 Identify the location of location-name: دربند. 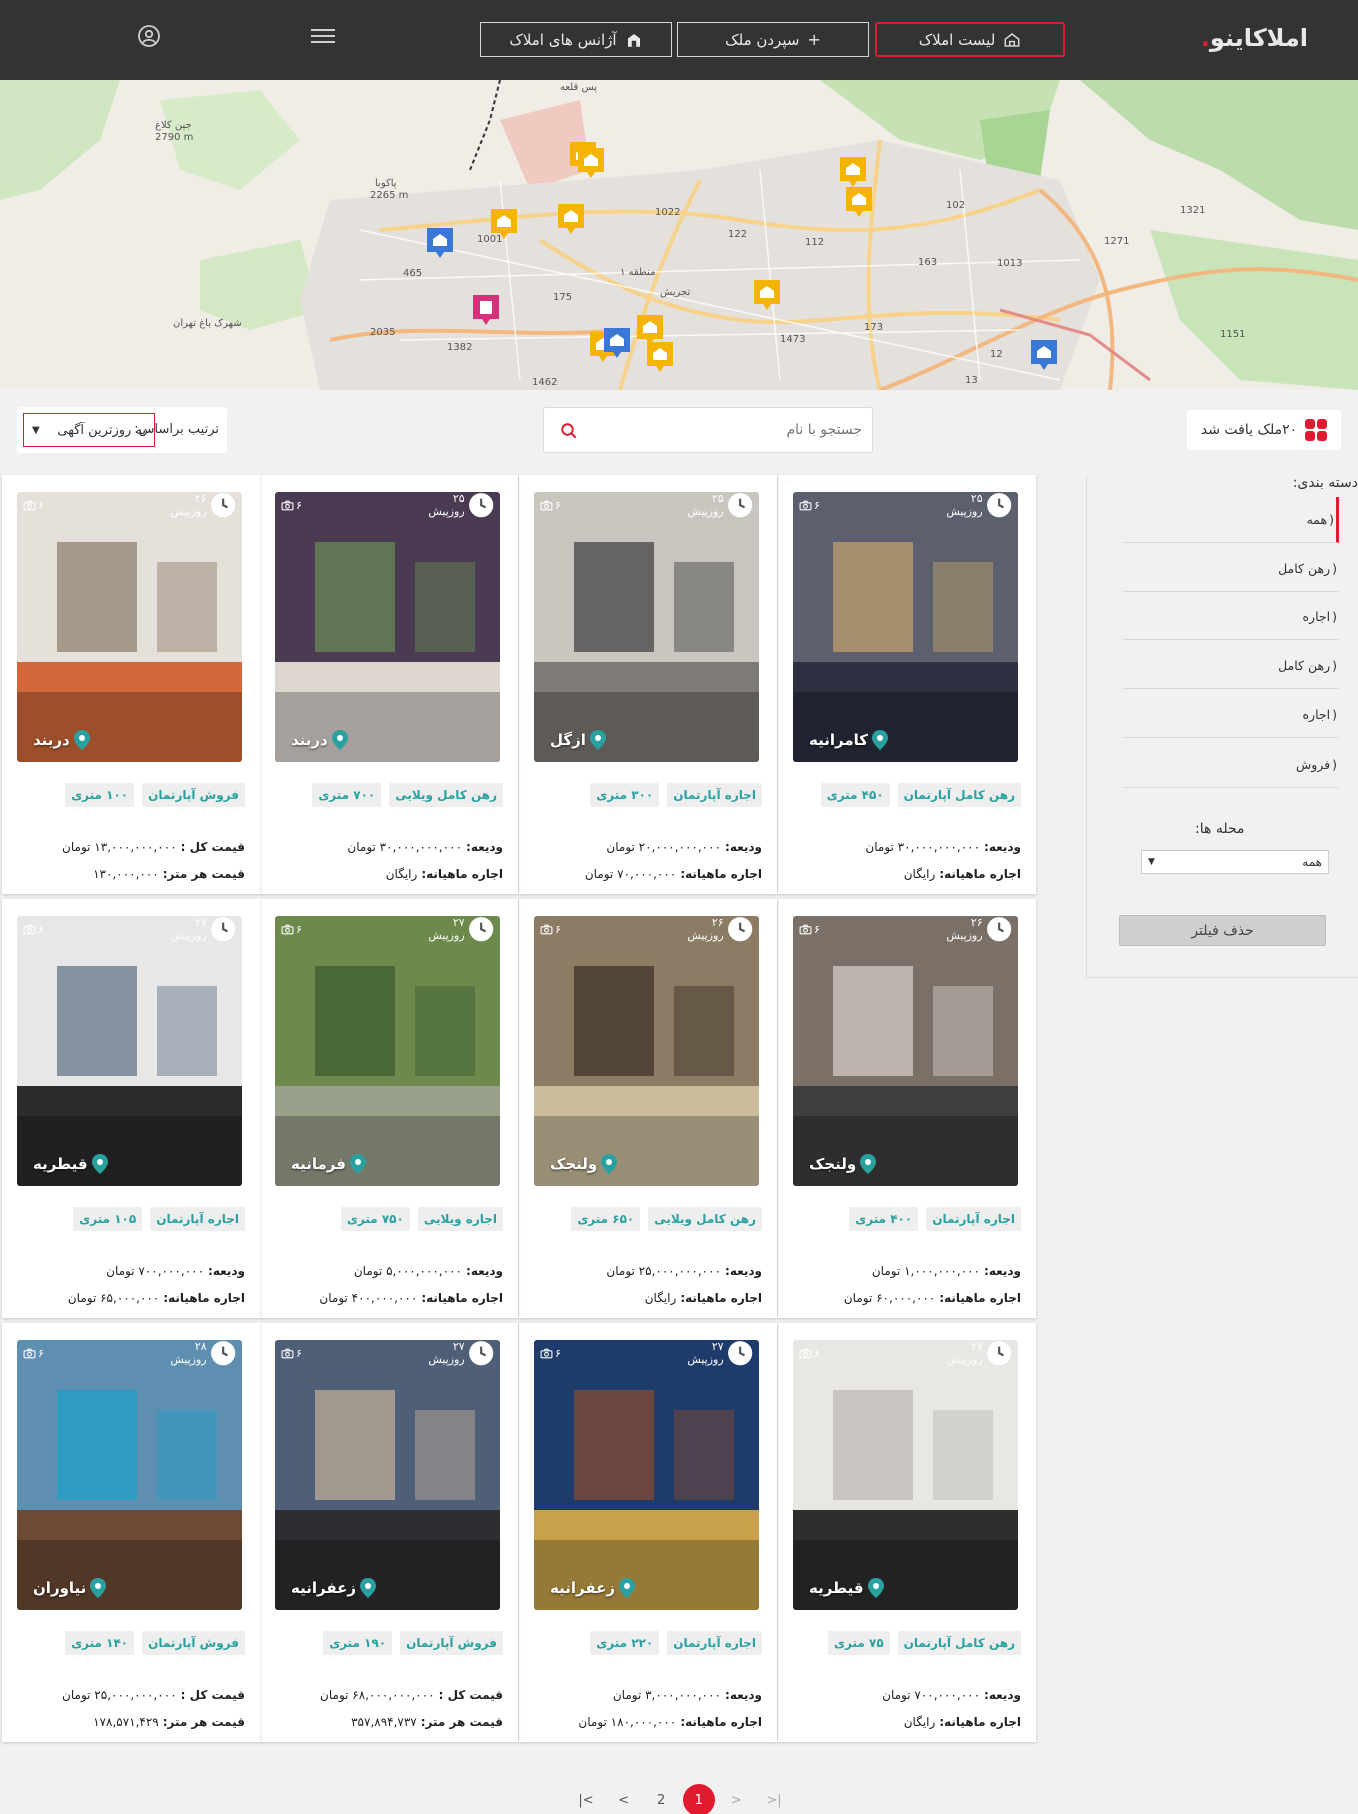
(51, 740).